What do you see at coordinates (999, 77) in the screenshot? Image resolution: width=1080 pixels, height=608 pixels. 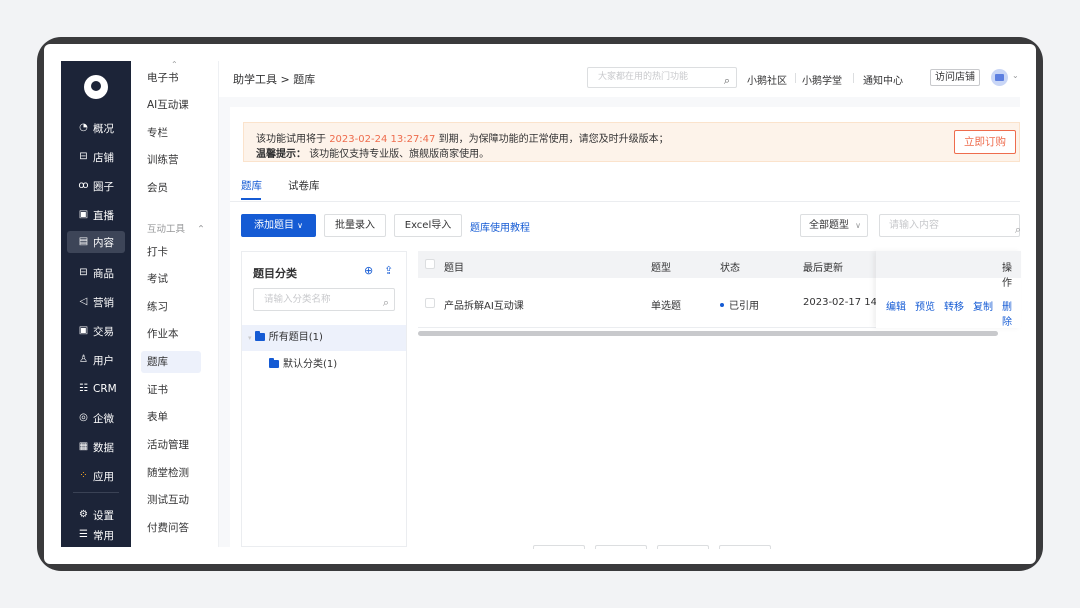 I see `avatar` at bounding box center [999, 77].